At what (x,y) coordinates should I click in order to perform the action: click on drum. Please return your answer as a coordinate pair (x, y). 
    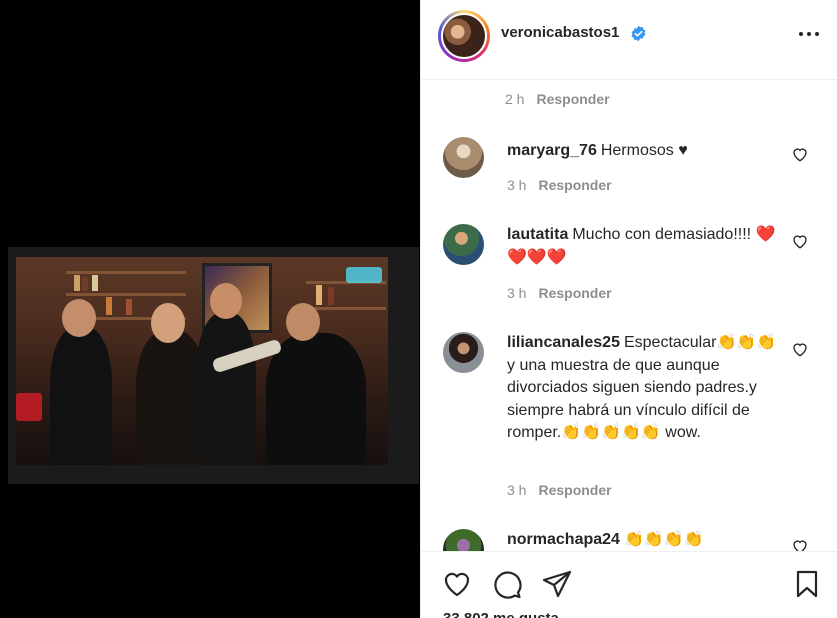
    Looking at the image, I should click on (29, 407).